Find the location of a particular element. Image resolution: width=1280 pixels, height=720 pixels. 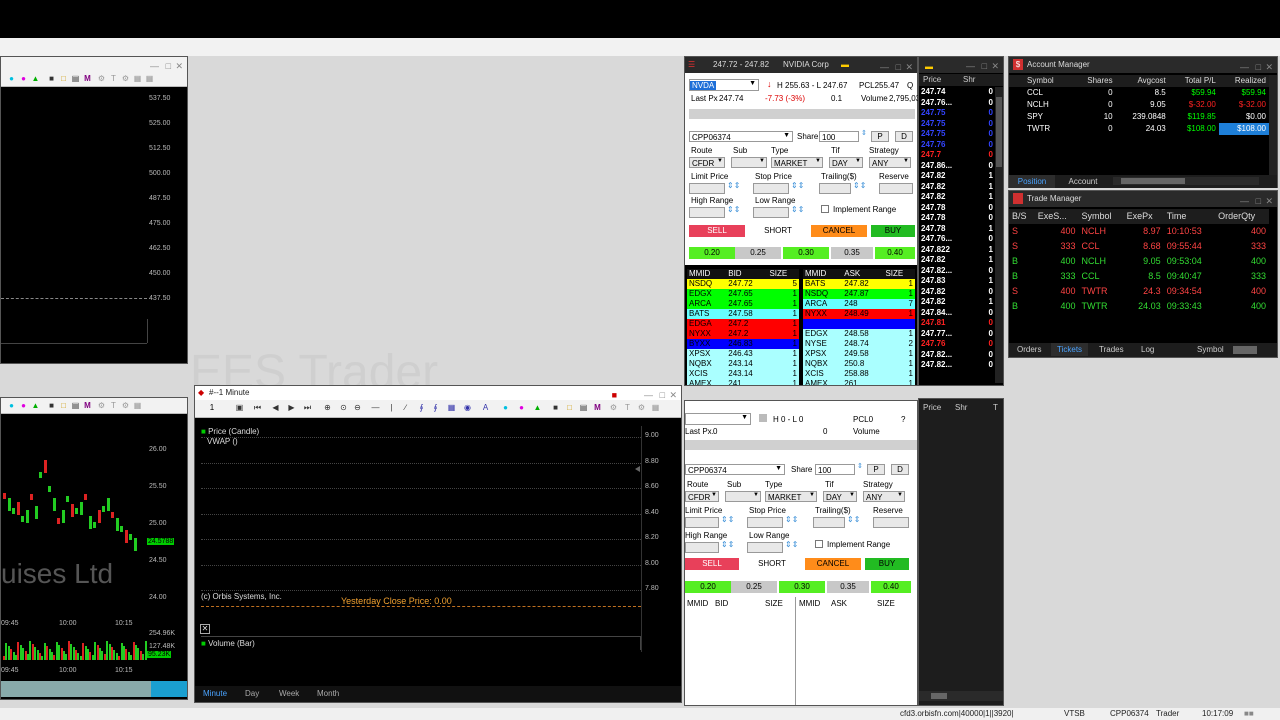

increment-button: 0.30 is located at coordinates (802, 587).